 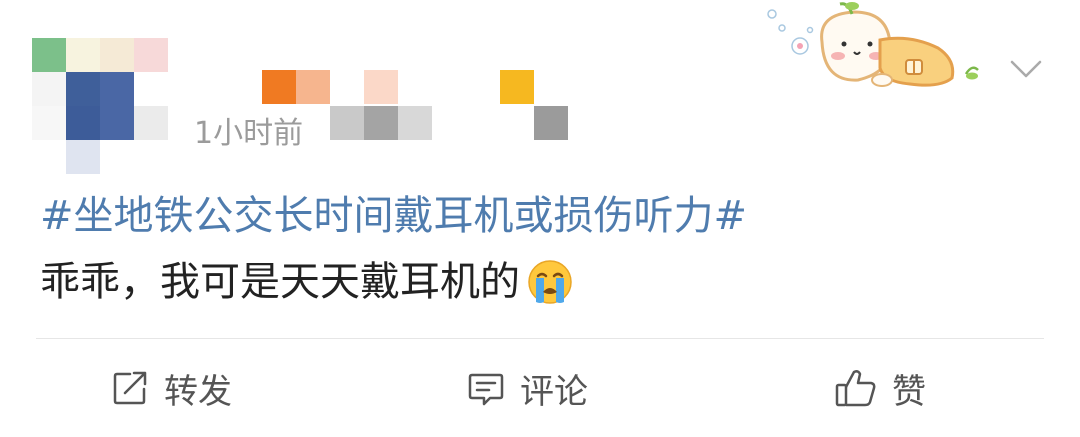 What do you see at coordinates (875, 55) in the screenshot?
I see `decoration-sticker` at bounding box center [875, 55].